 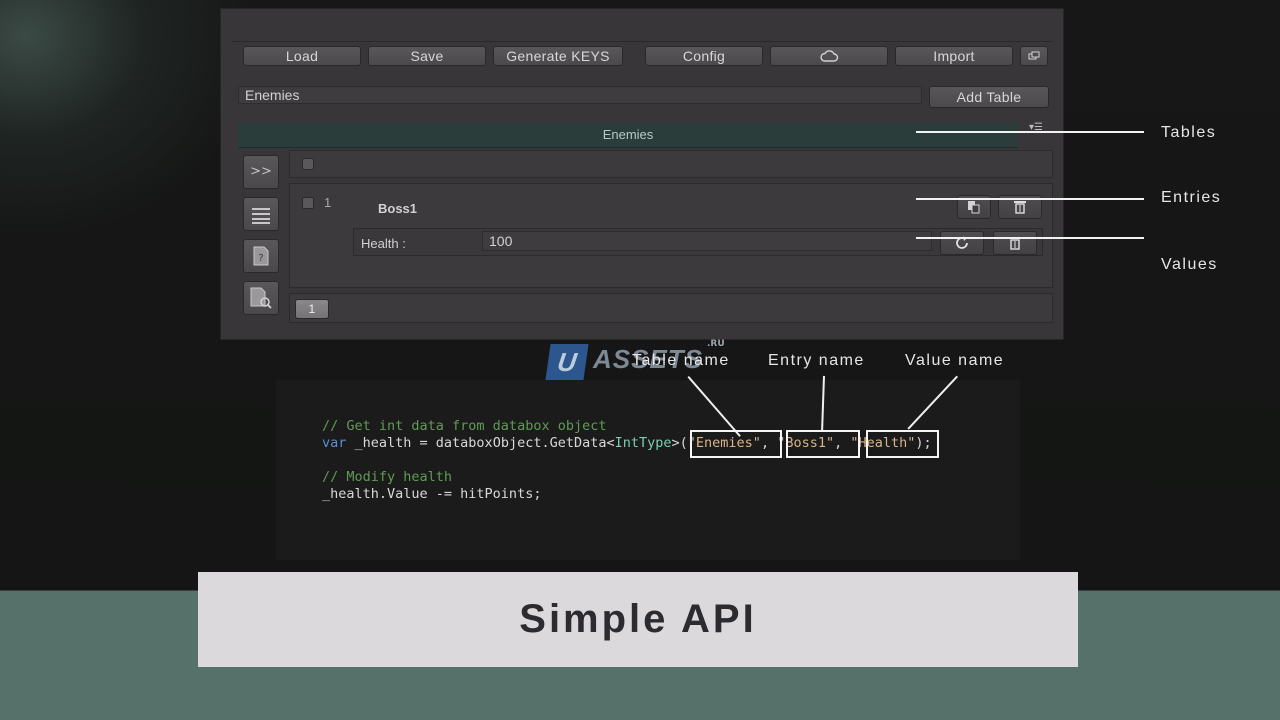 I want to click on code-fragment: >(, so click(x=679, y=443).